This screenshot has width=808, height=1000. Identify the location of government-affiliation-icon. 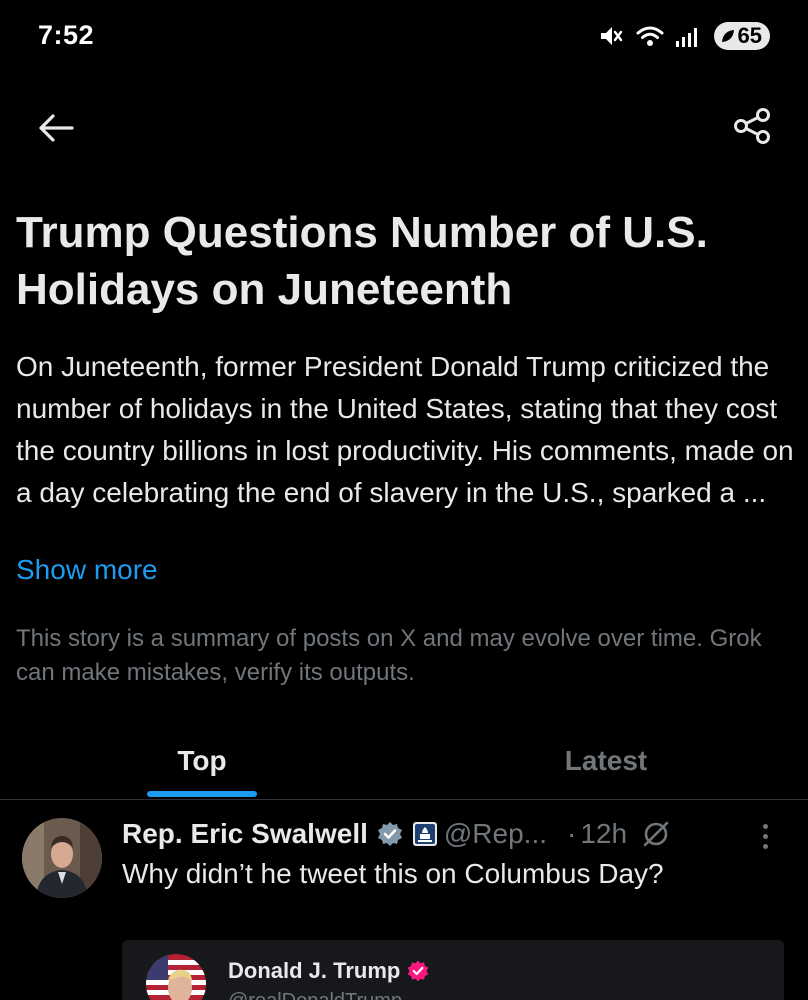
(425, 834).